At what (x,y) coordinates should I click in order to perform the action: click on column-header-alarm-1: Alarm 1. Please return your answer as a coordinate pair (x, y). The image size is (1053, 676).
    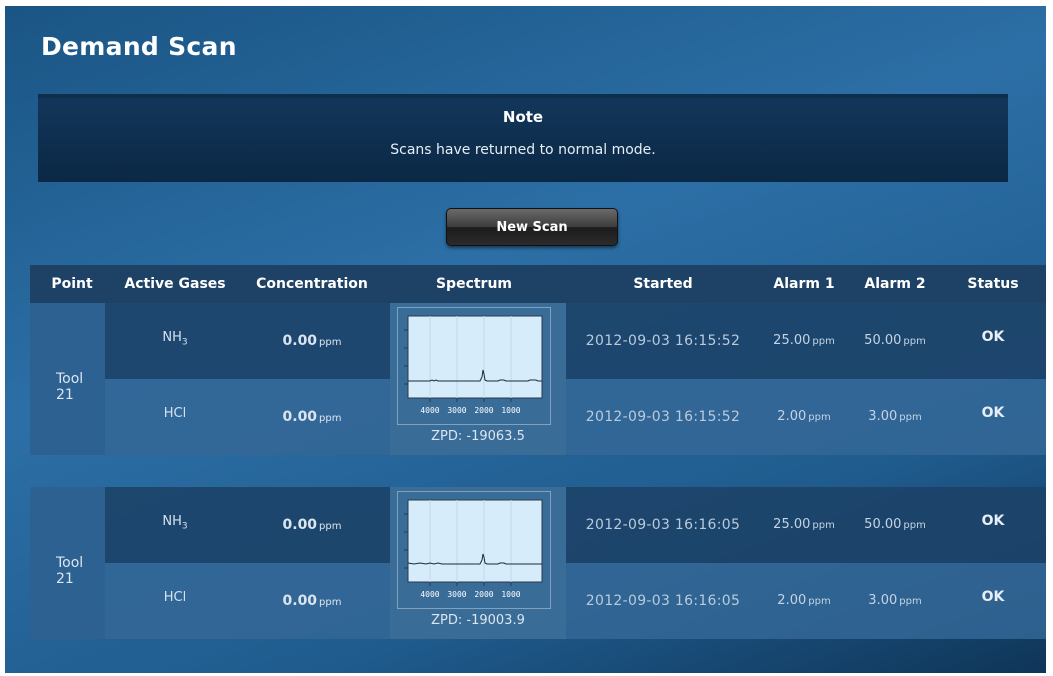
    Looking at the image, I should click on (804, 284).